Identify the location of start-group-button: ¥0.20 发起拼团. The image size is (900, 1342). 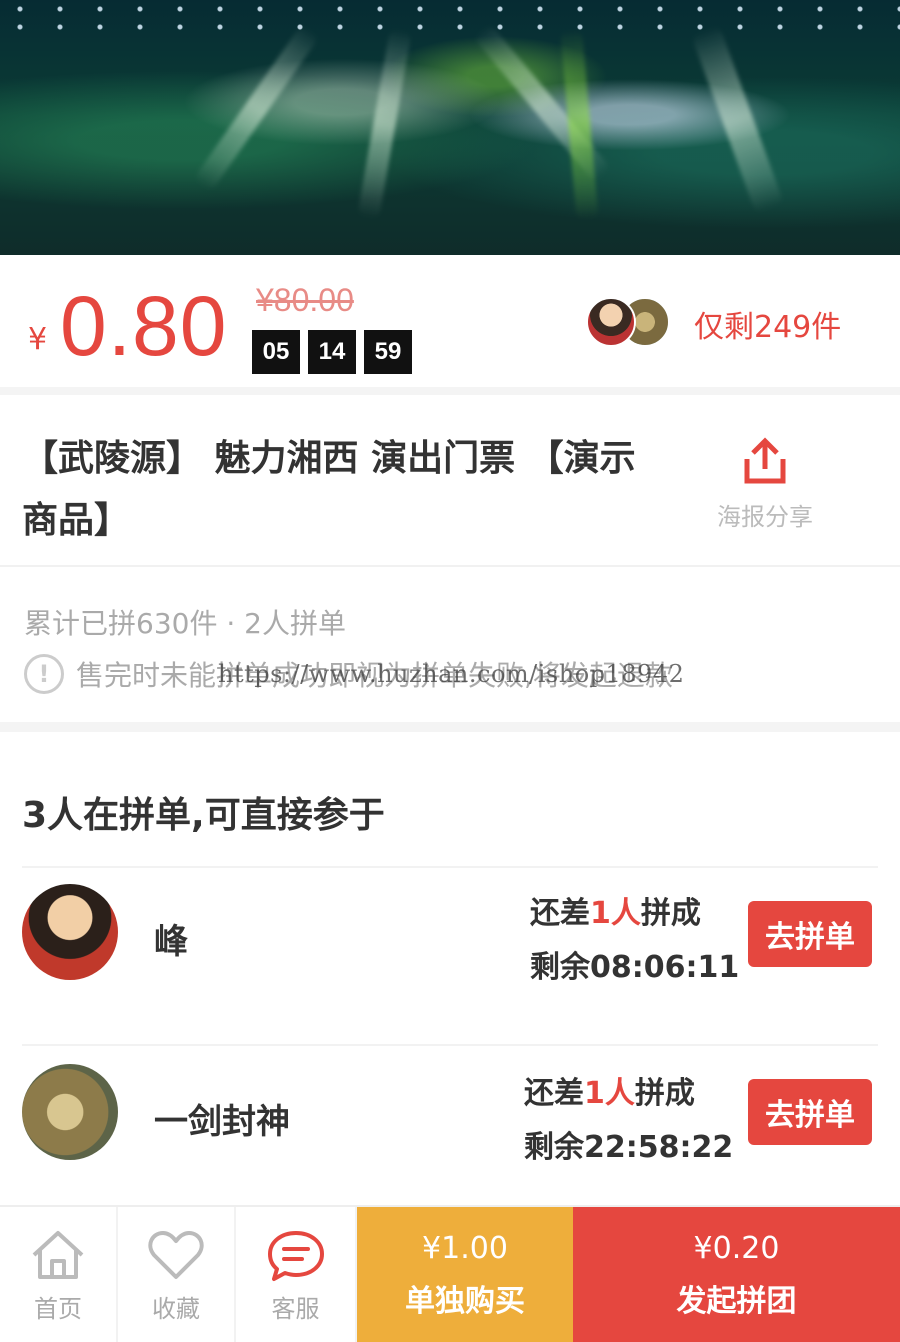
(736, 1274).